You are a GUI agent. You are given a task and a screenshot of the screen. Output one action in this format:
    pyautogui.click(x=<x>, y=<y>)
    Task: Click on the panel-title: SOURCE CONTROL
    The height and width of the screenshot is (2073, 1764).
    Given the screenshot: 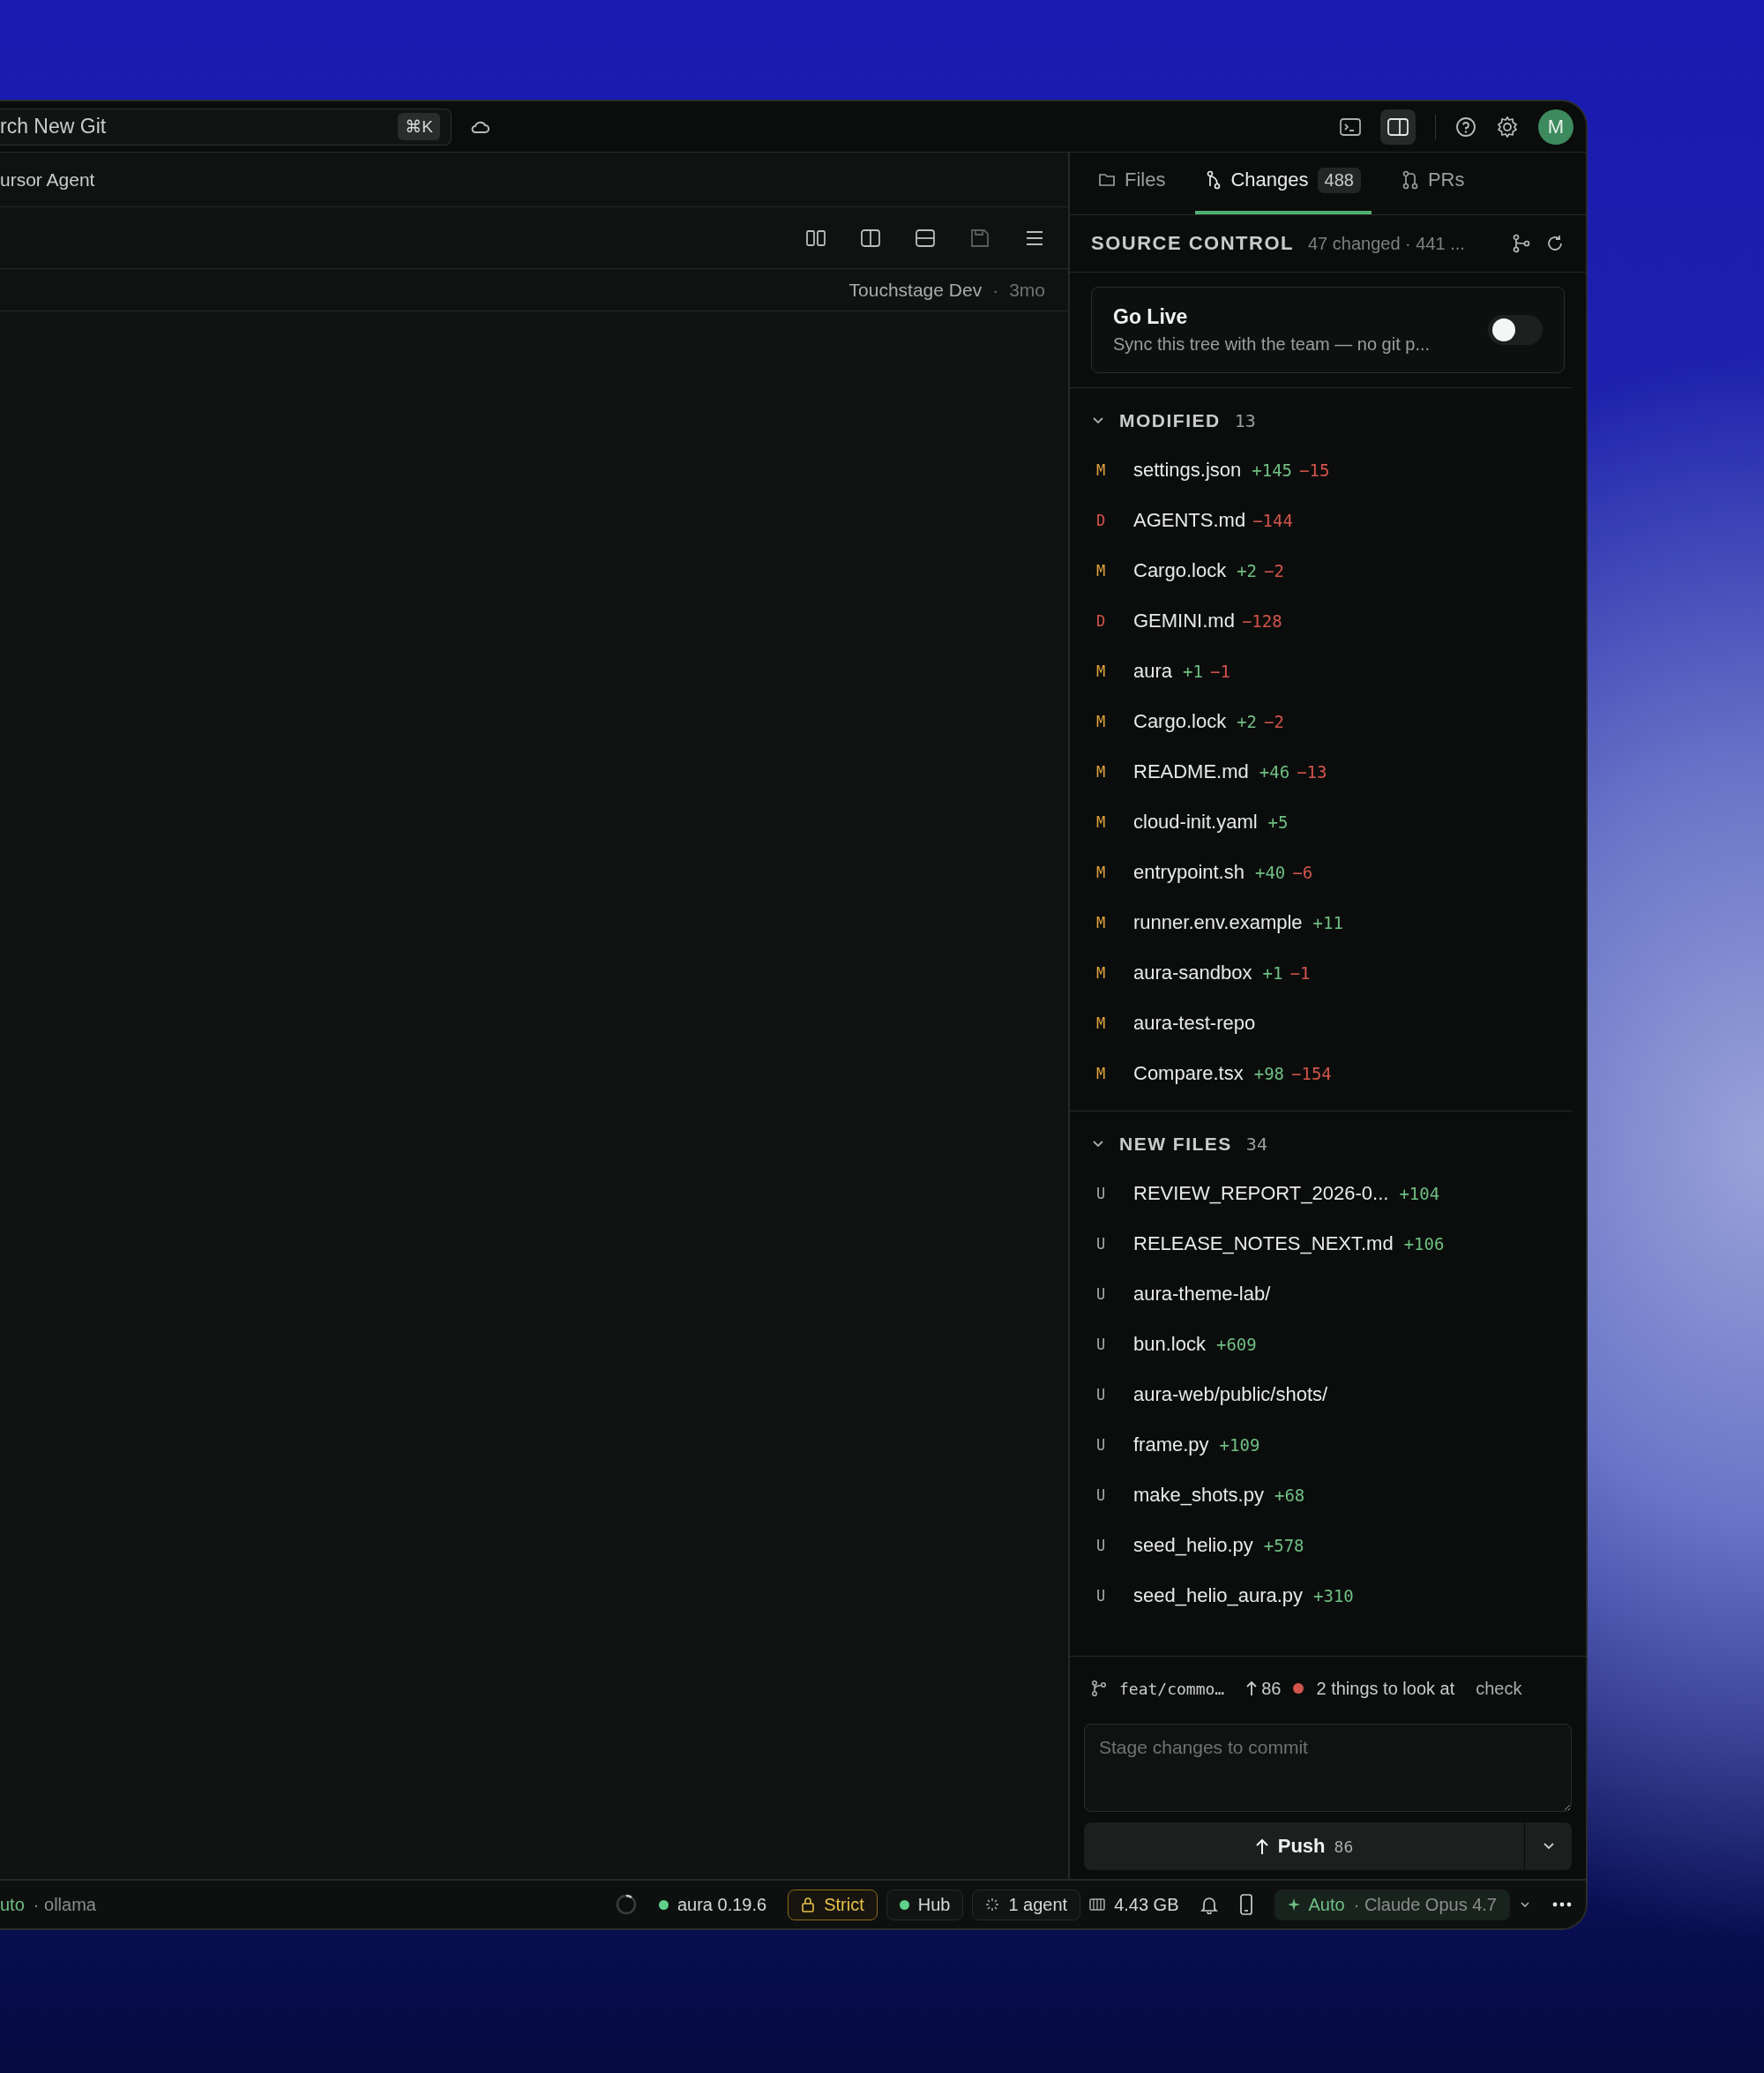 What is the action you would take?
    pyautogui.click(x=1192, y=243)
    